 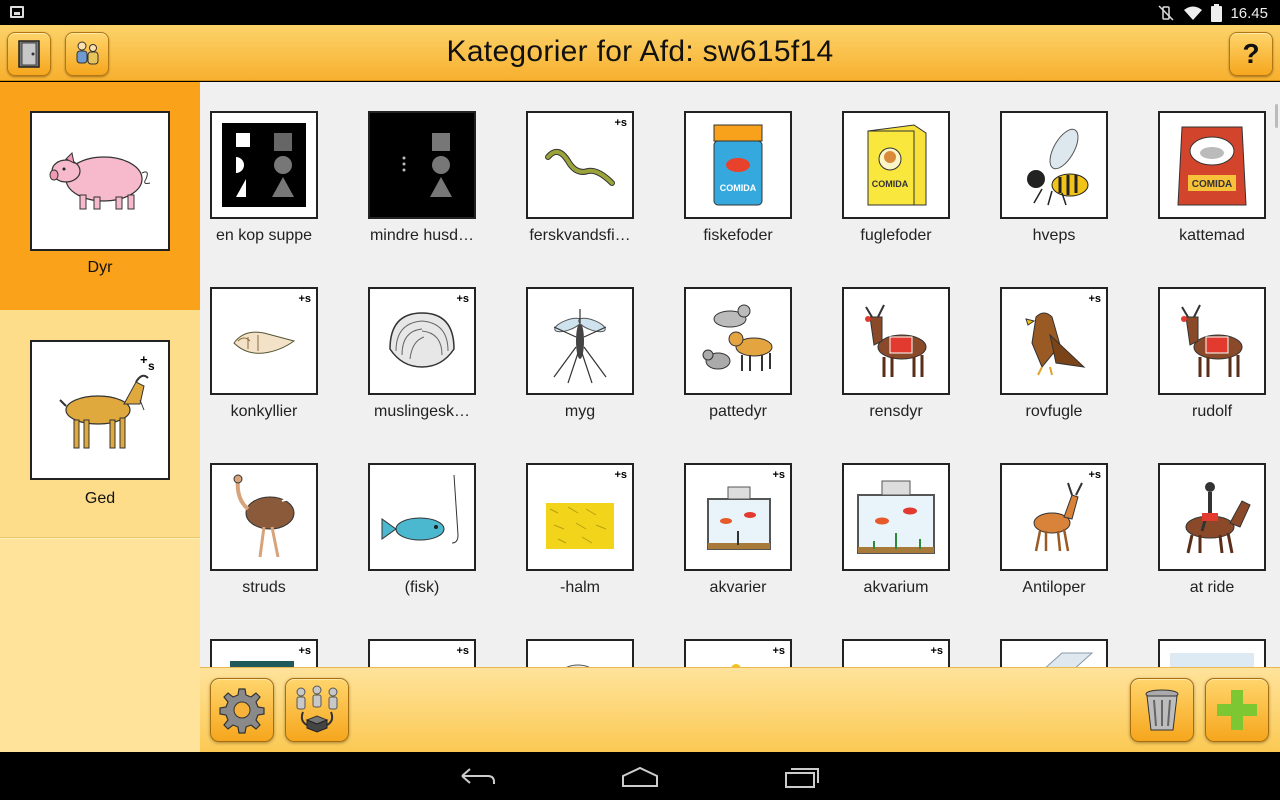 I want to click on mosquito-icon, so click(x=580, y=346).